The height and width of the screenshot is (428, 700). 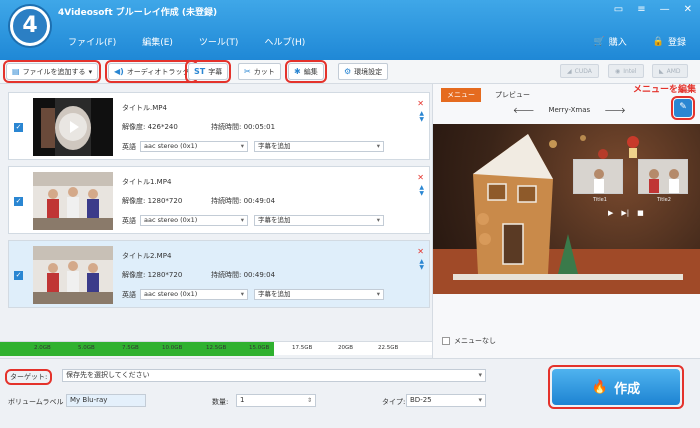 I want to click on capacity-tick: 5.0GB, so click(x=86, y=348).